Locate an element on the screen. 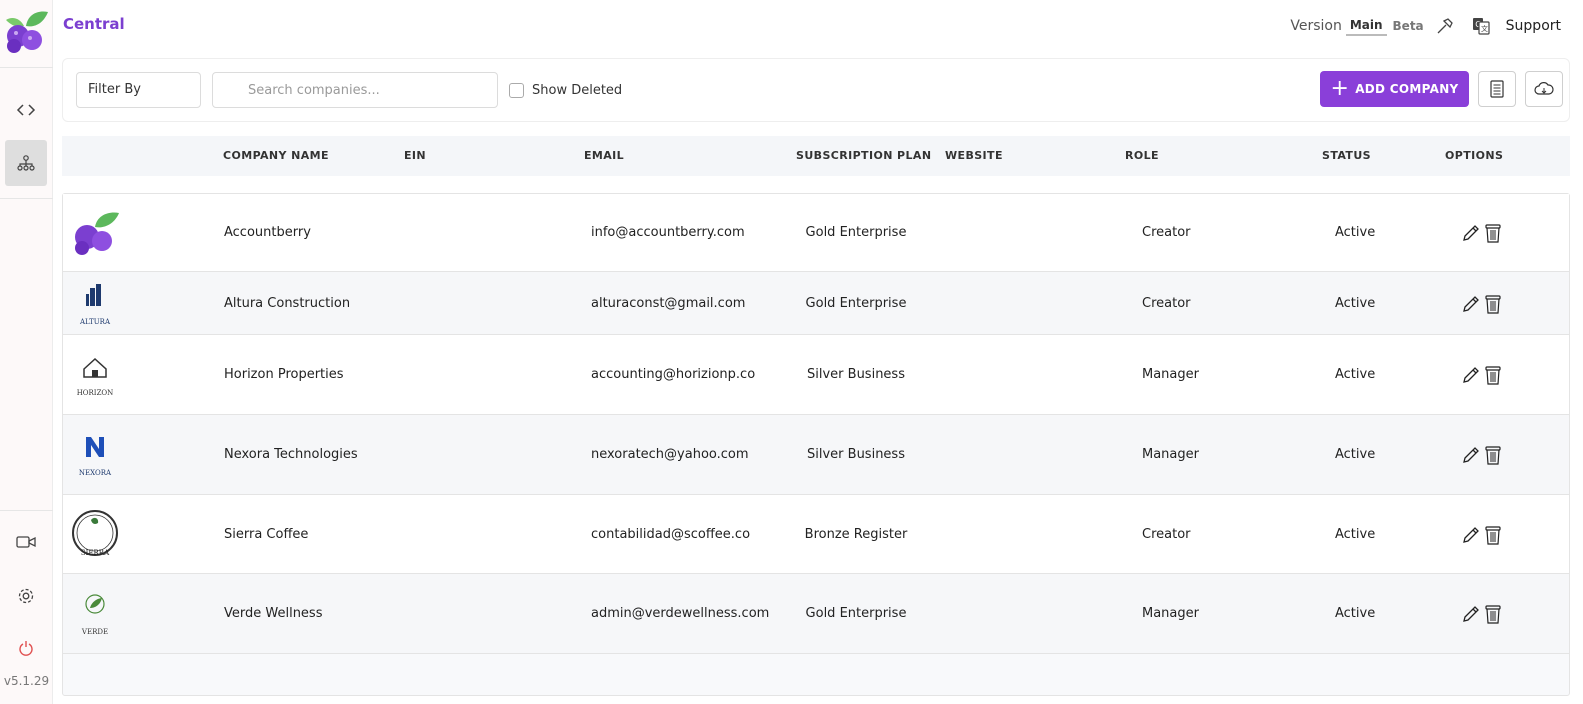 Image resolution: width=1583 pixels, height=704 pixels. add-company-button: + ADD COMPANY is located at coordinates (1394, 89).